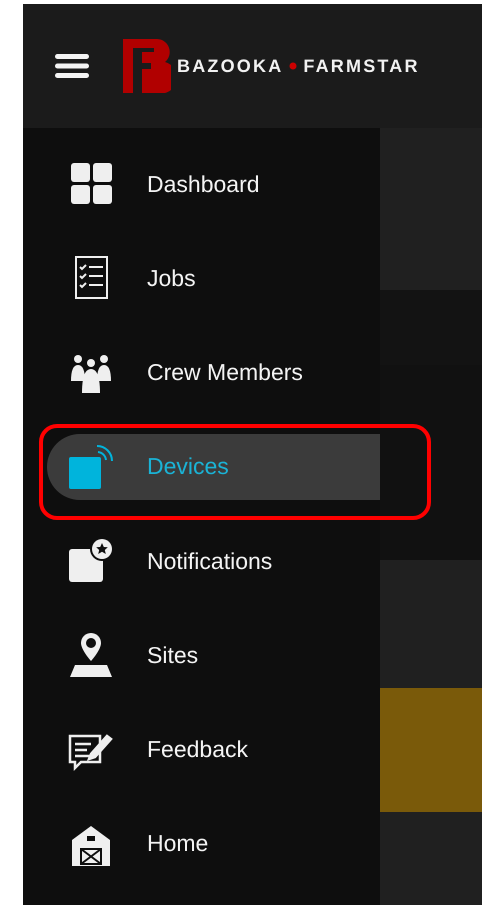  I want to click on brand-name: FARMSTAR, so click(361, 66).